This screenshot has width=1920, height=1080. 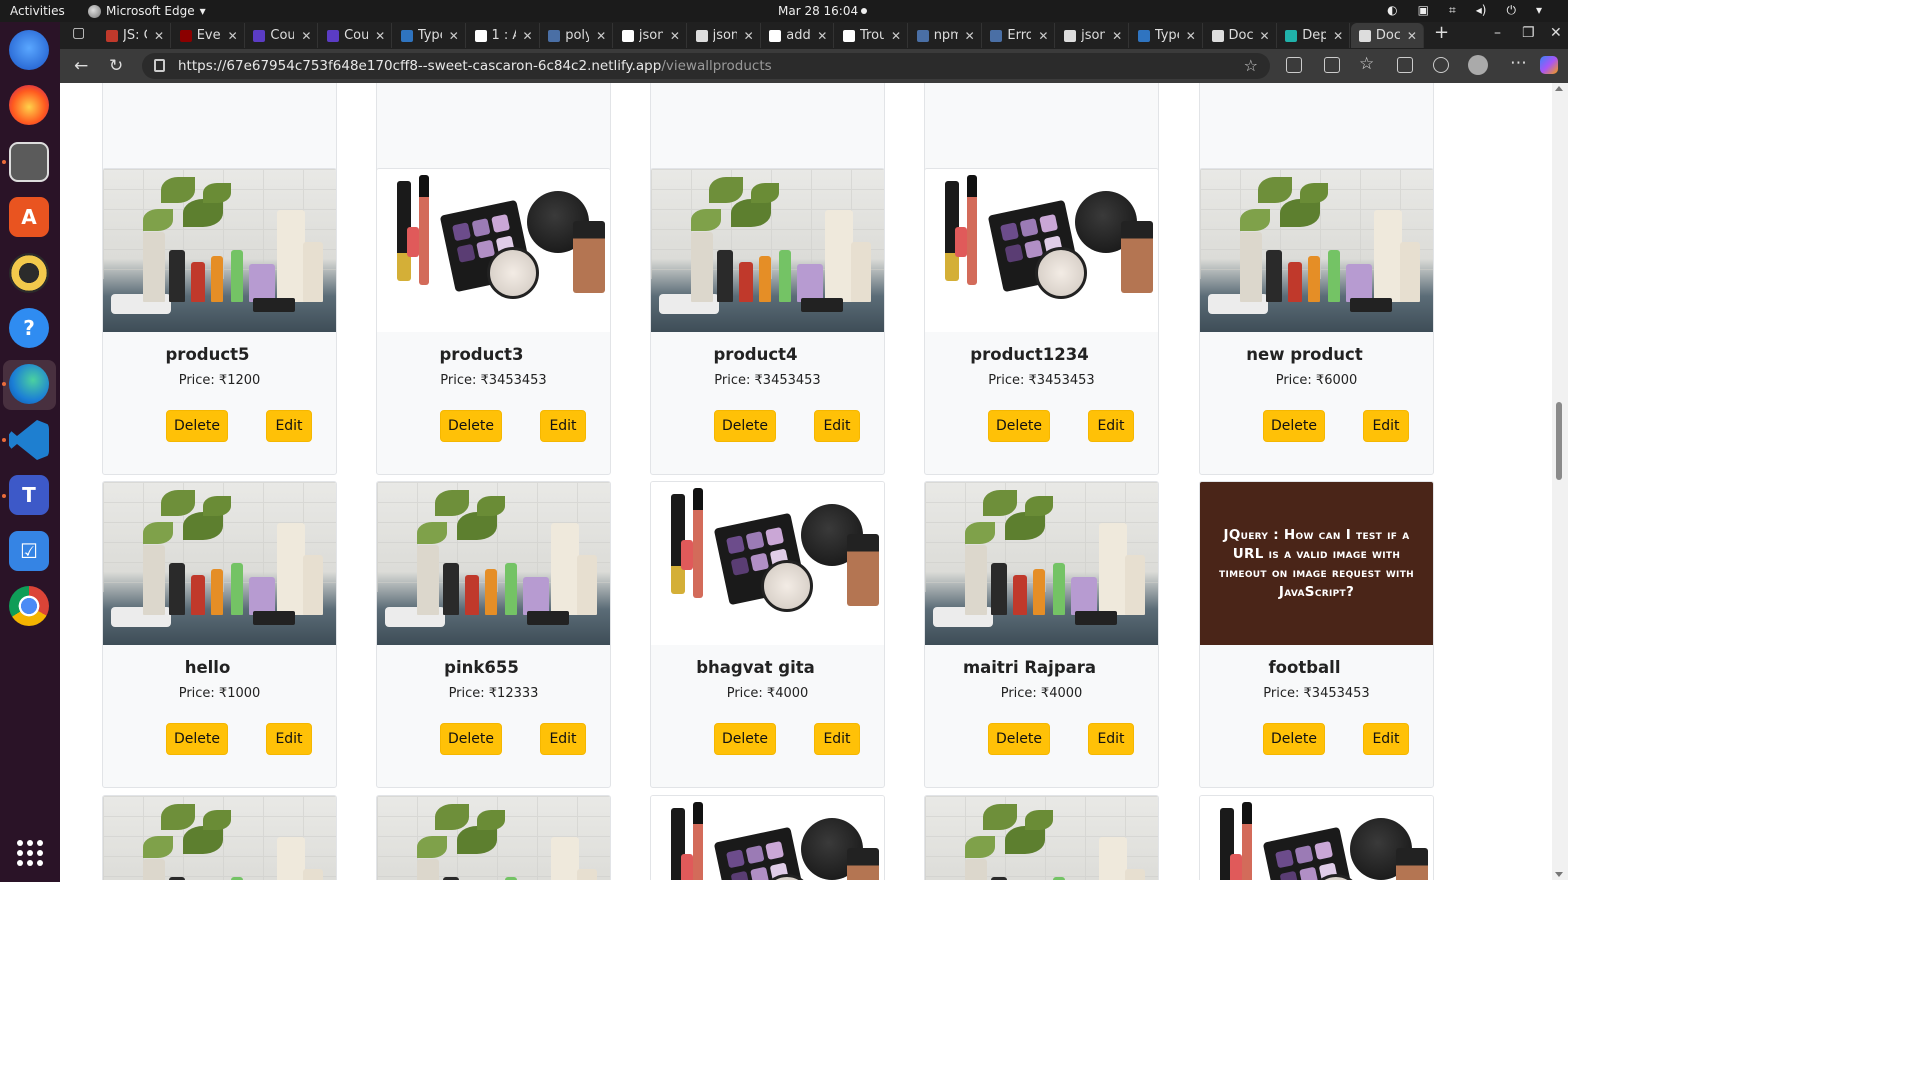 What do you see at coordinates (29, 328) in the screenshot?
I see `help-icon: ?` at bounding box center [29, 328].